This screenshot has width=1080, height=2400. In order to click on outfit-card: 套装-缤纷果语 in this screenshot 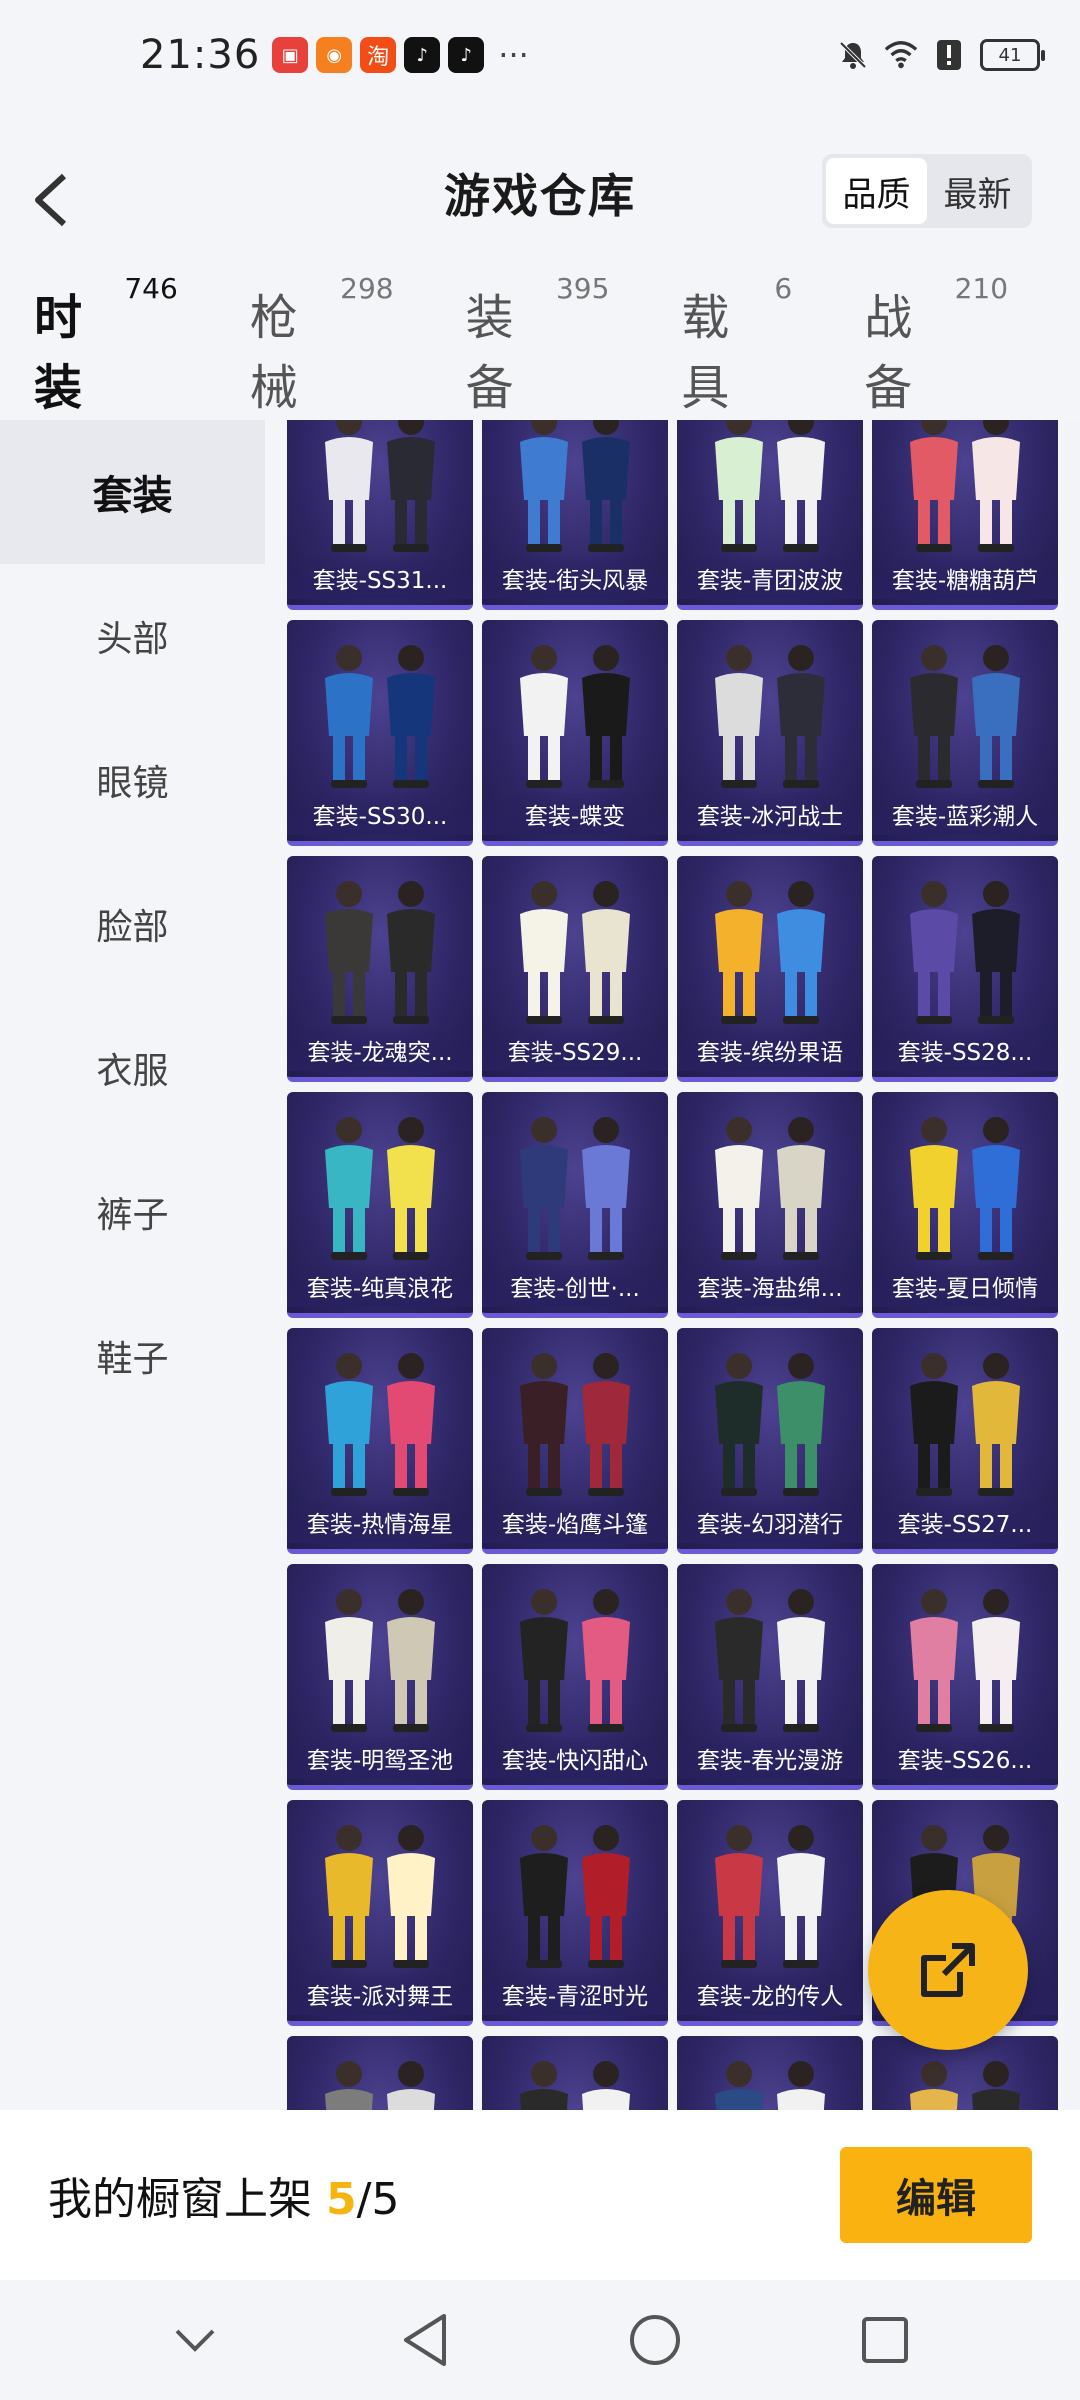, I will do `click(770, 969)`.